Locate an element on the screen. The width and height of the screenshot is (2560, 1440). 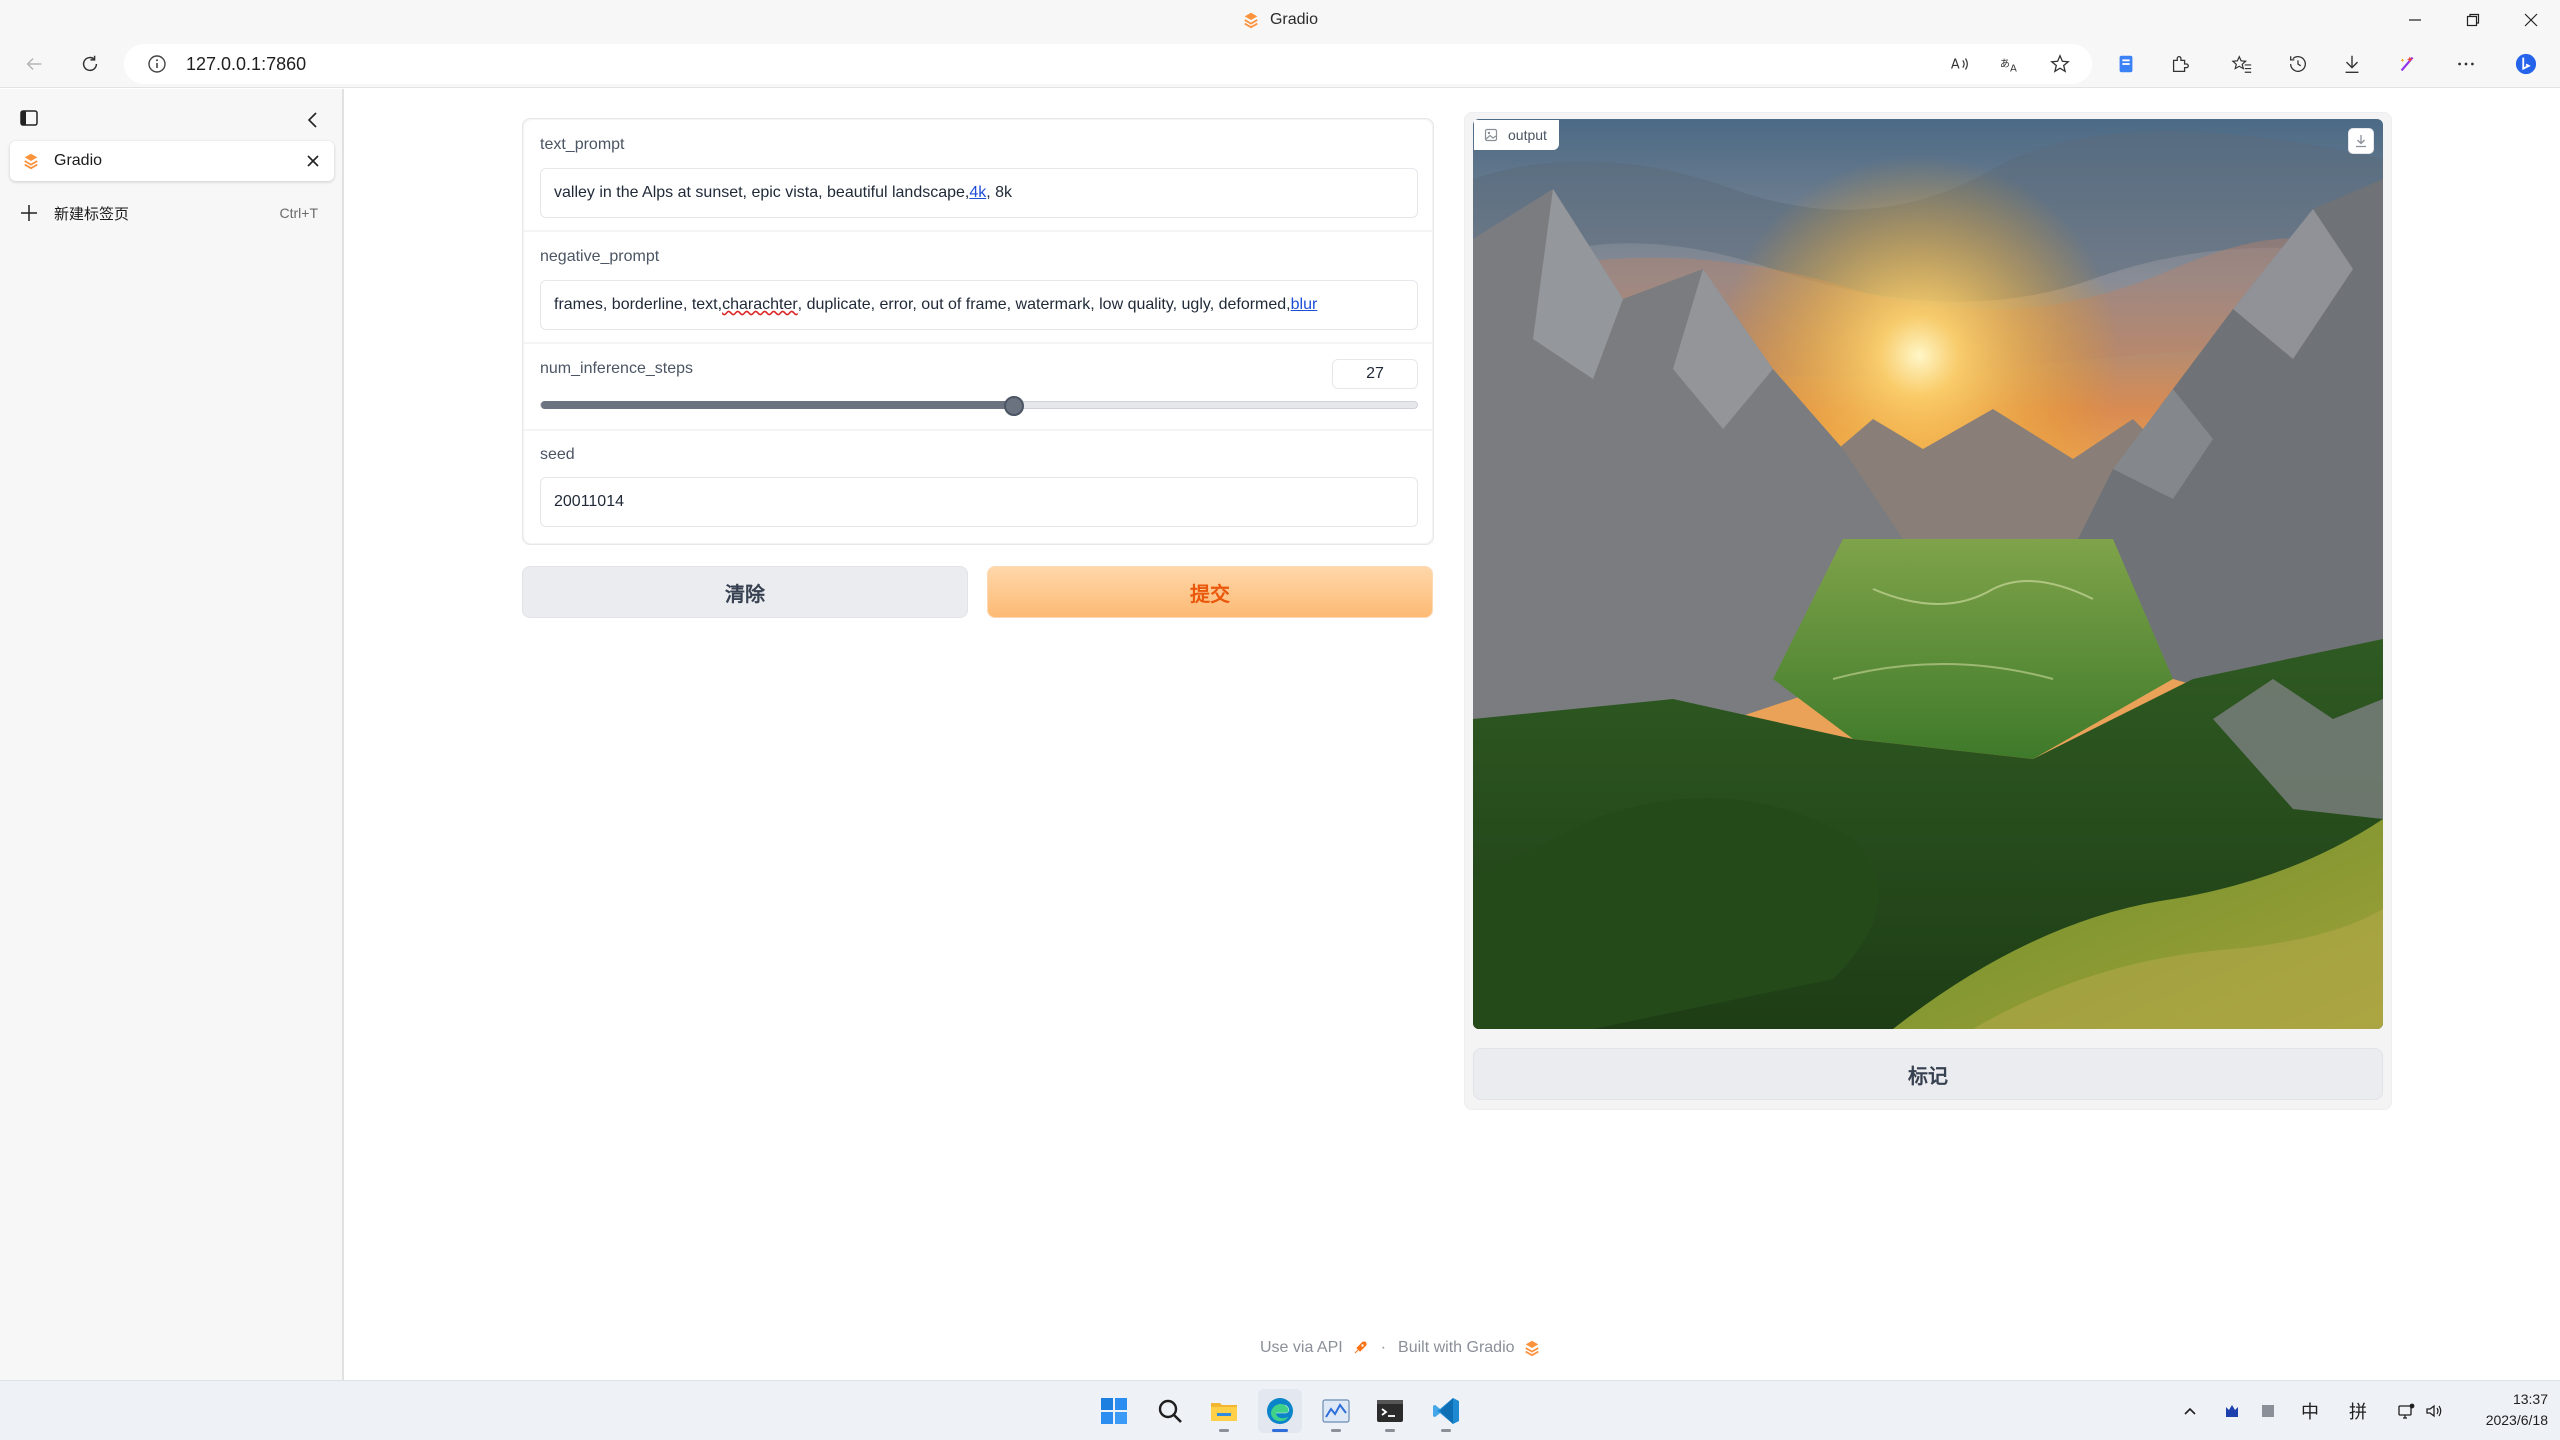
download-icon is located at coordinates (2361, 141).